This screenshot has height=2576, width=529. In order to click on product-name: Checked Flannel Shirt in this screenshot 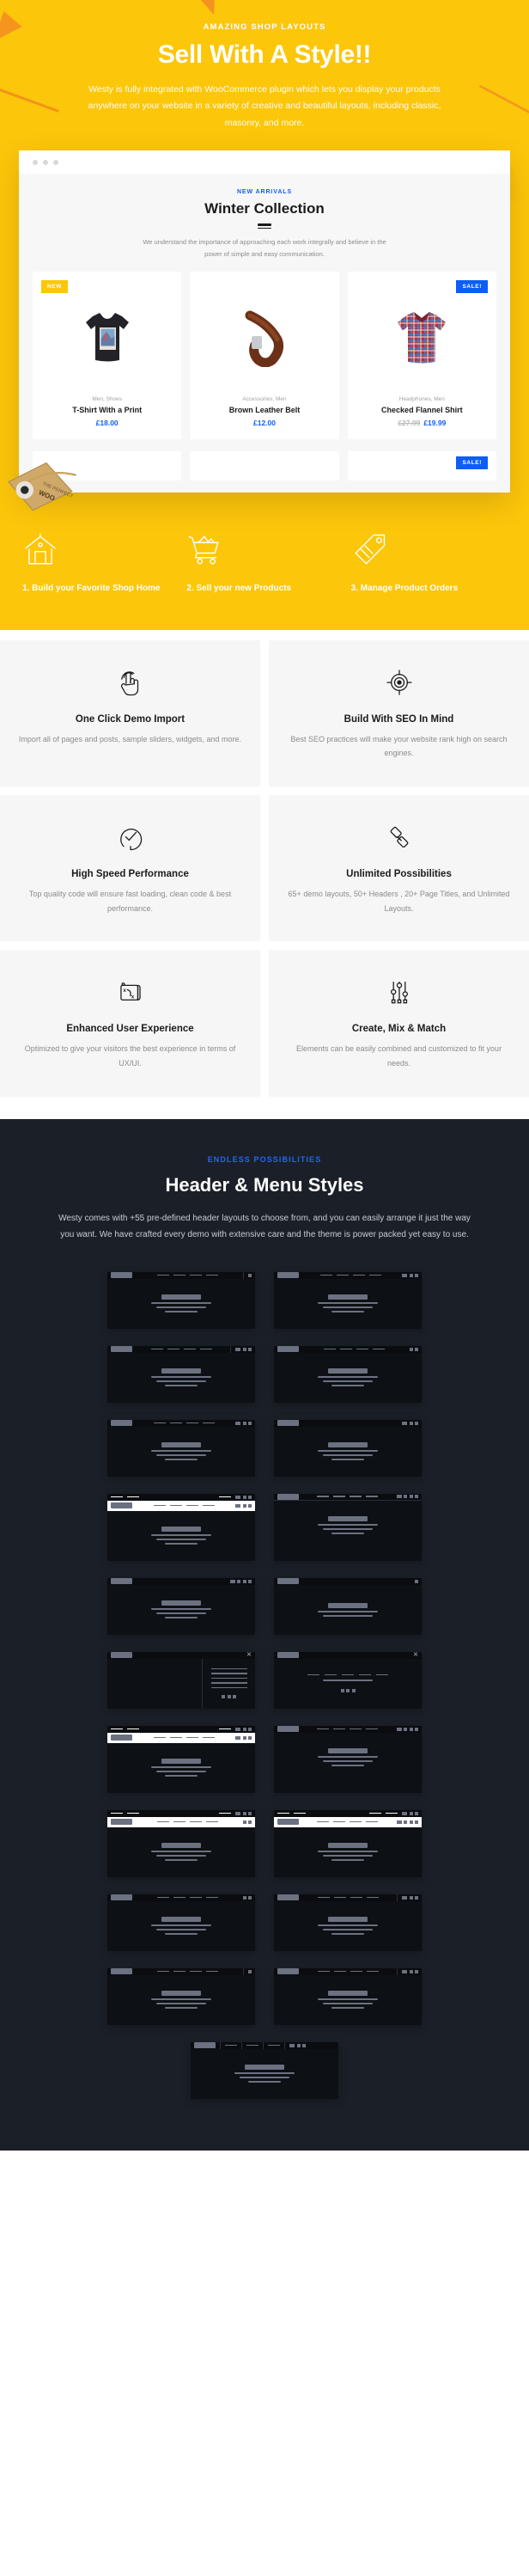, I will do `click(422, 410)`.